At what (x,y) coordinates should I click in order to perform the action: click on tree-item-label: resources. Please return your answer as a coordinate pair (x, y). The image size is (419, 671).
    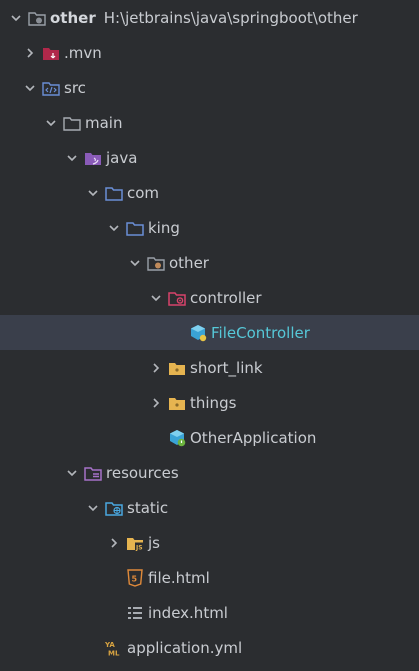
    Looking at the image, I should click on (142, 472).